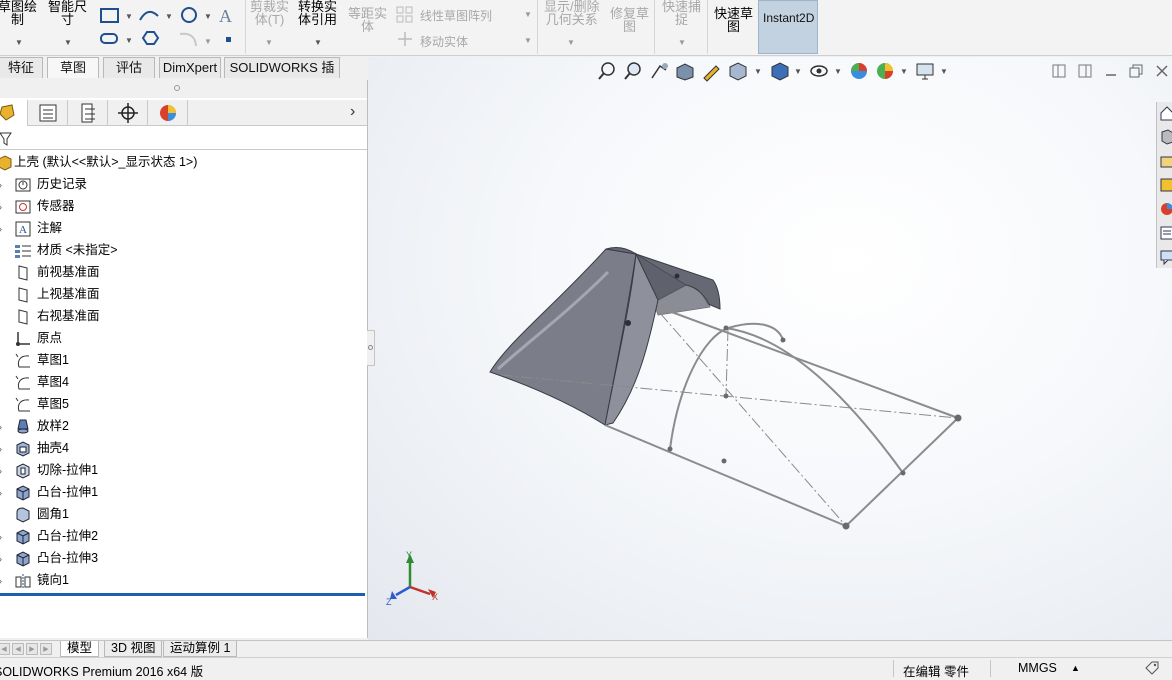  I want to click on dynamic-annotation-icon, so click(711, 71).